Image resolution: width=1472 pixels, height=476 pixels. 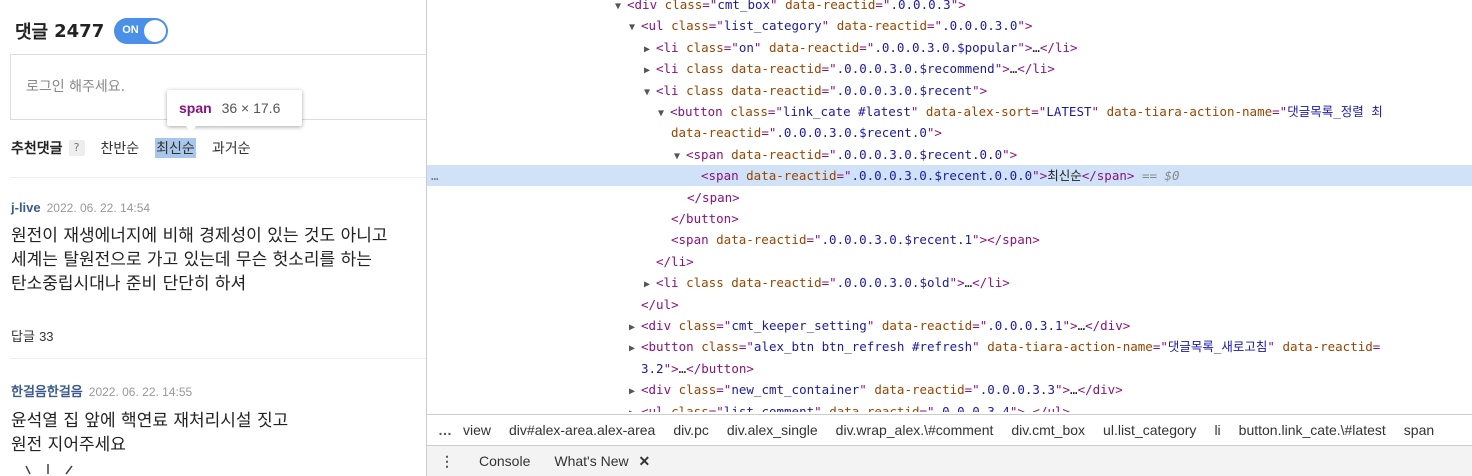 What do you see at coordinates (477, 430) in the screenshot?
I see `breadcrumb-item: view` at bounding box center [477, 430].